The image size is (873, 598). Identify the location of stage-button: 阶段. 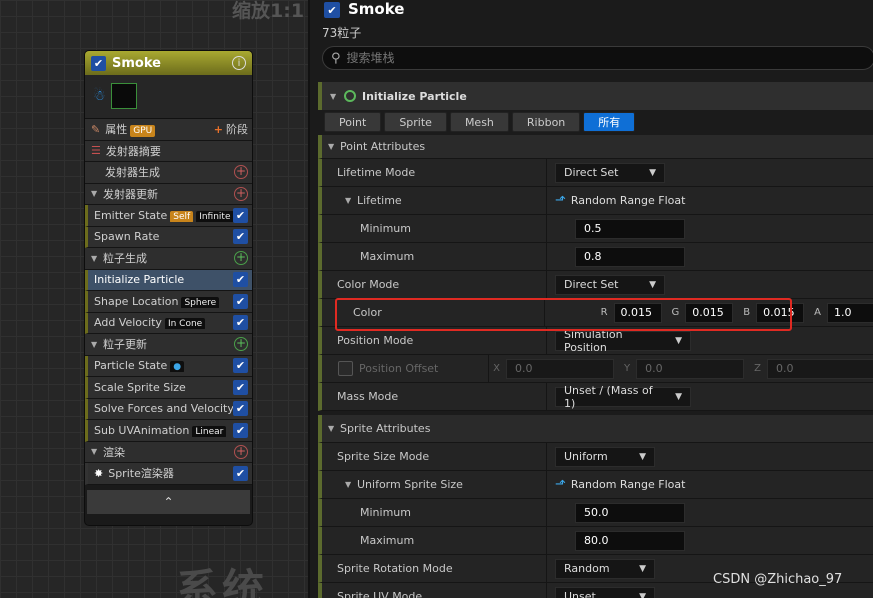
(237, 129).